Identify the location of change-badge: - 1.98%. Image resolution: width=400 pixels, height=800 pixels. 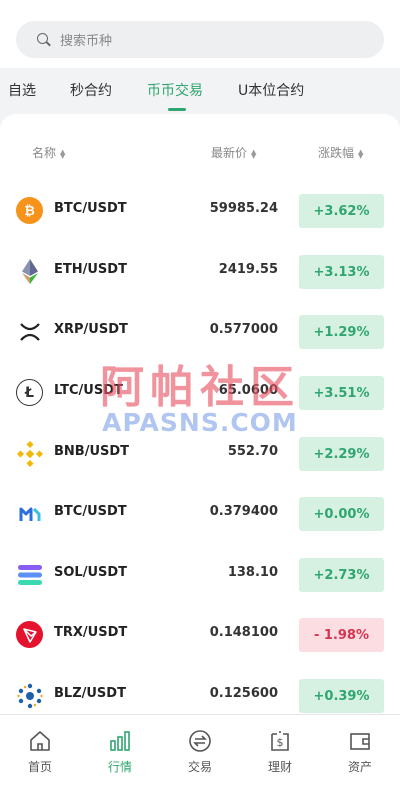
(341, 635).